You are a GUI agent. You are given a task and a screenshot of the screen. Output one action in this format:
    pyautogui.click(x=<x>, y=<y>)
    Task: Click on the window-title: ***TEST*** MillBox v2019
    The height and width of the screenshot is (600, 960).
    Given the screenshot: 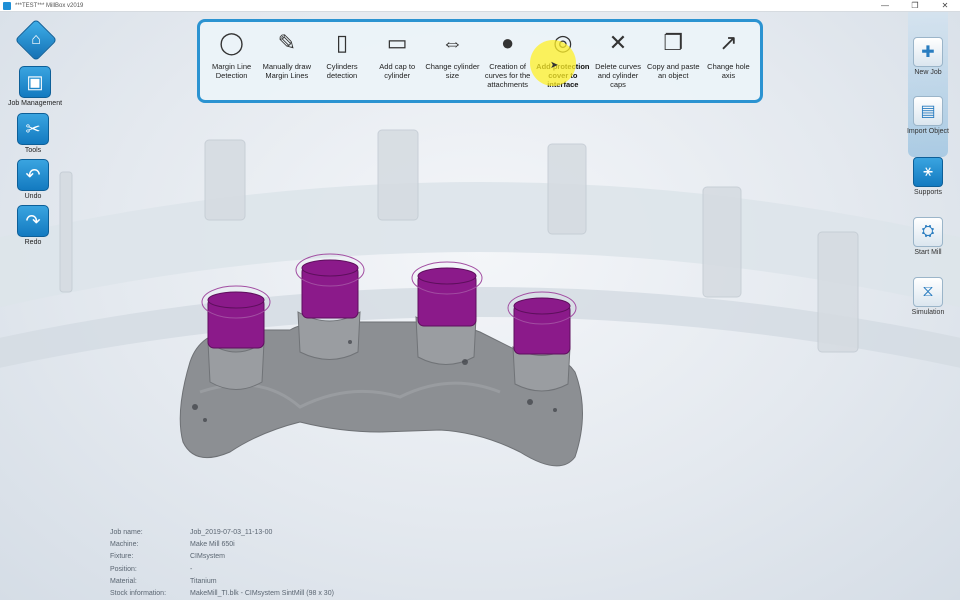 What is the action you would take?
    pyautogui.click(x=49, y=5)
    